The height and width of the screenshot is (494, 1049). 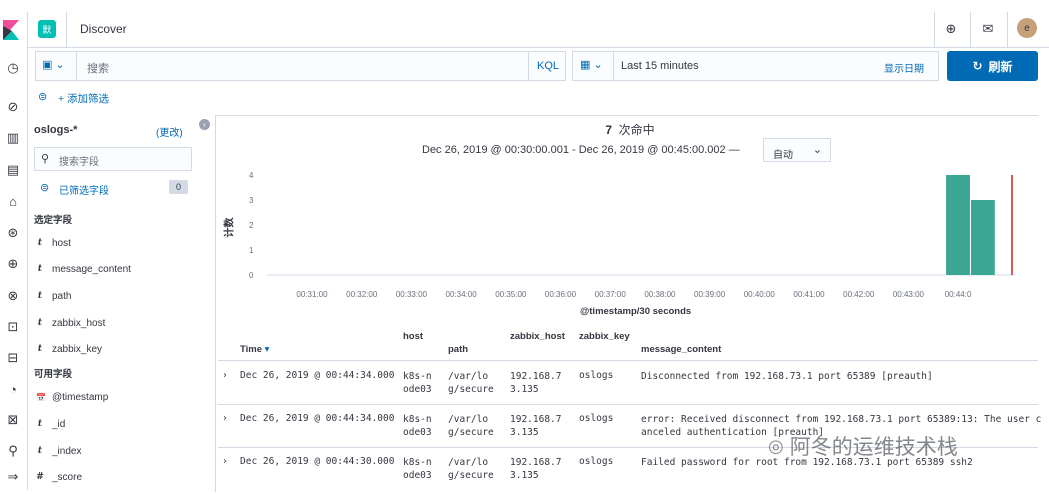 I want to click on x-tick-label: 00:43:00, so click(x=909, y=294).